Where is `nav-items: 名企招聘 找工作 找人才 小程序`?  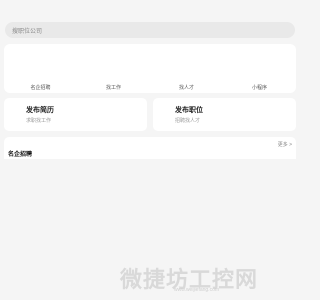
nav-items: 名企招聘 找工作 找人才 小程序 is located at coordinates (150, 87).